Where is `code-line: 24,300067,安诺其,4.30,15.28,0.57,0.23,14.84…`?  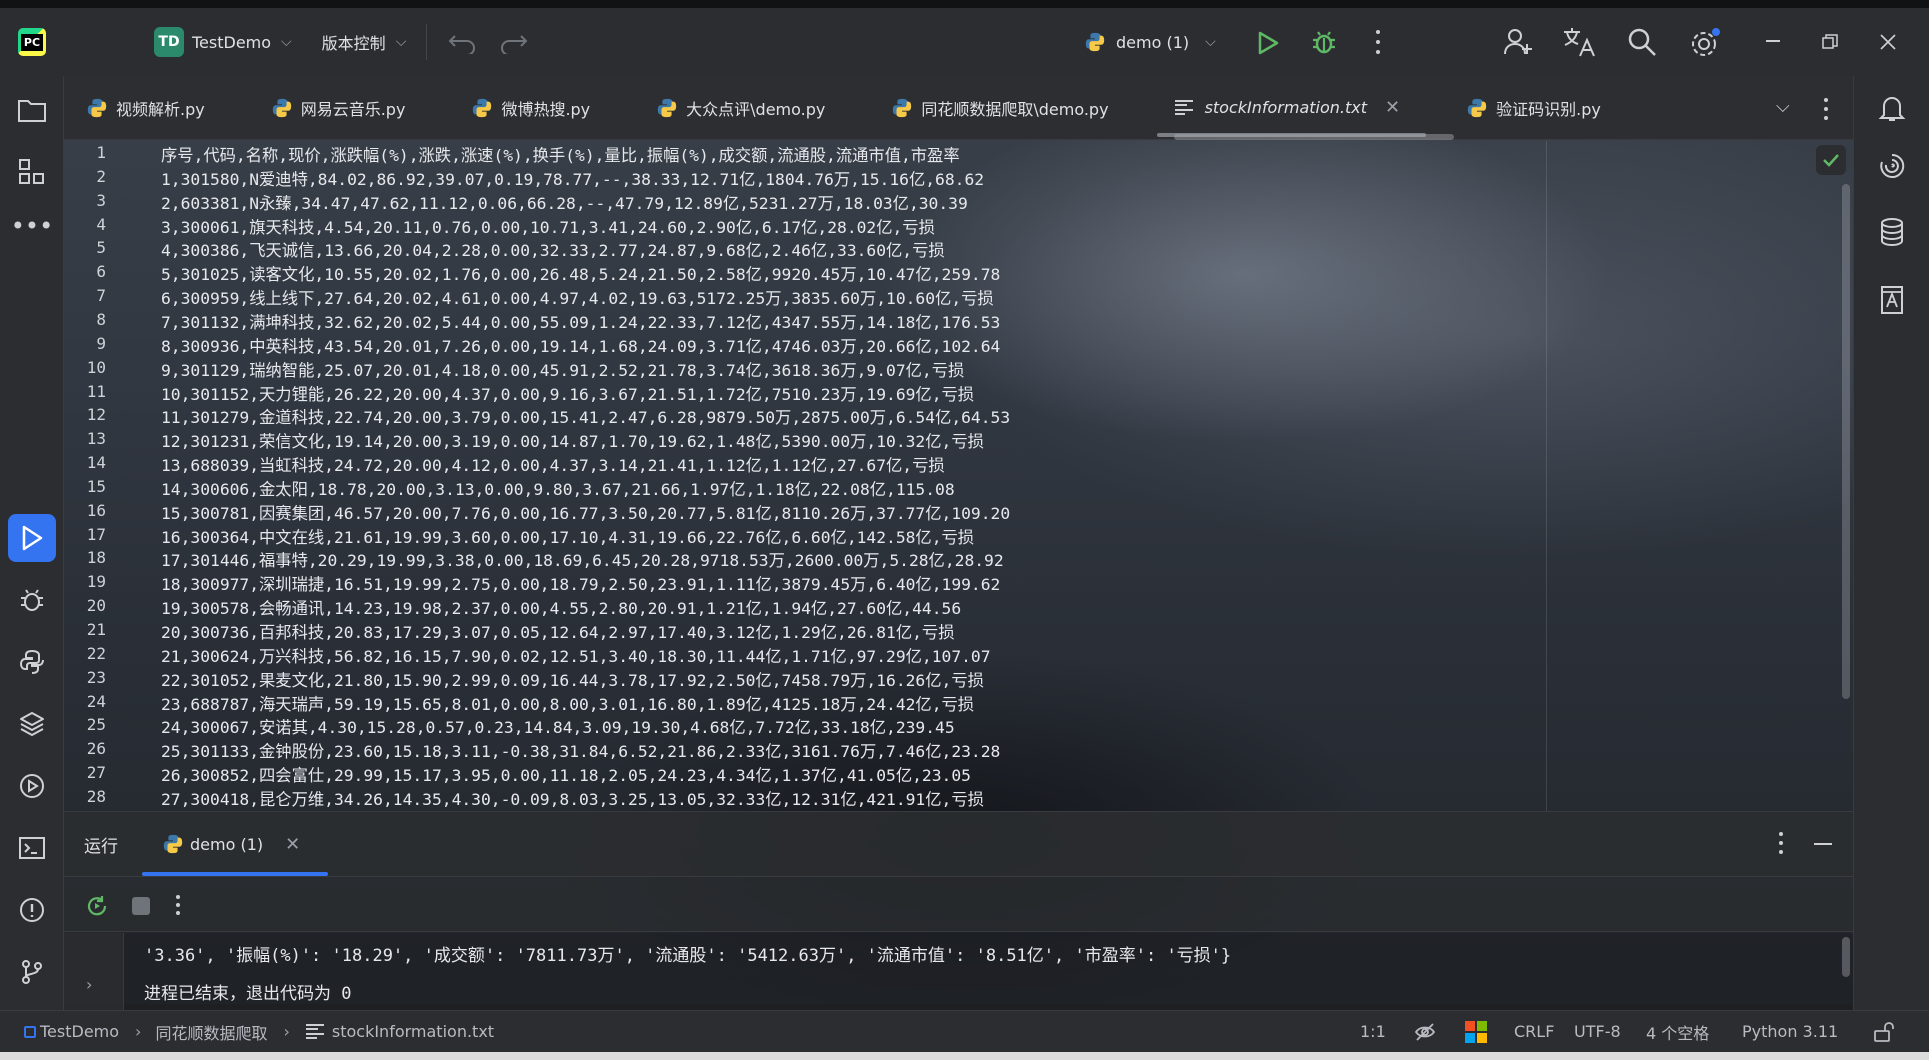
code-line: 24,300067,安诺其,4.30,15.28,0.57,0.23,14.84… is located at coordinates (811, 726).